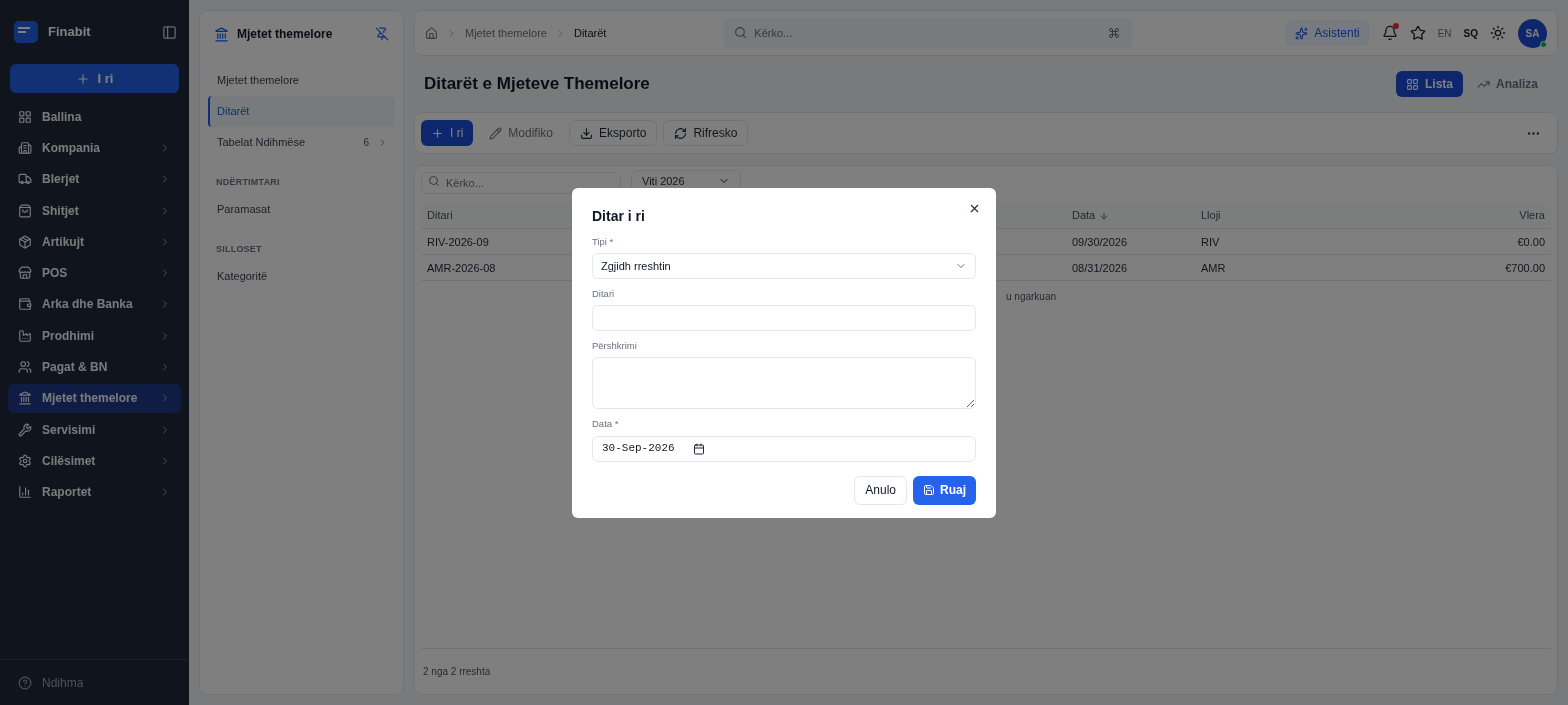  Describe the element at coordinates (68, 336) in the screenshot. I see `nav-label: Prodhimi` at that location.